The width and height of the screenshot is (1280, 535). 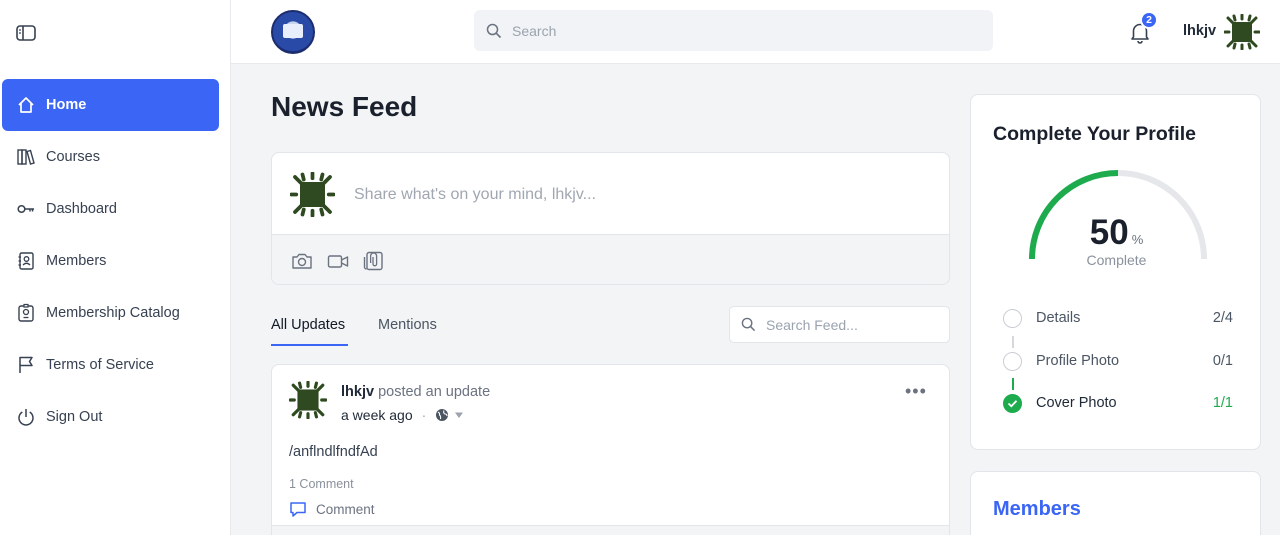 I want to click on step-count: 2/4, so click(x=1222, y=318).